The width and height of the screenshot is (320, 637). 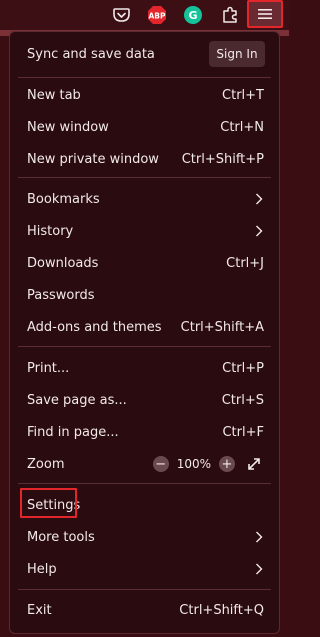 What do you see at coordinates (63, 263) in the screenshot?
I see `menu-item-label: Downloads` at bounding box center [63, 263].